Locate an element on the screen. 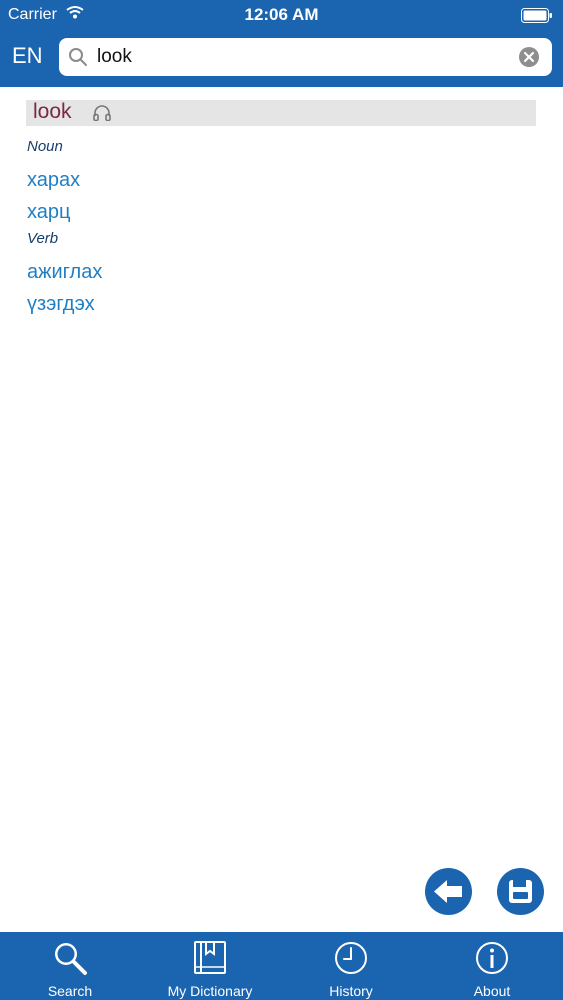  tab-my-dictionary: My Dictionary is located at coordinates (210, 966).